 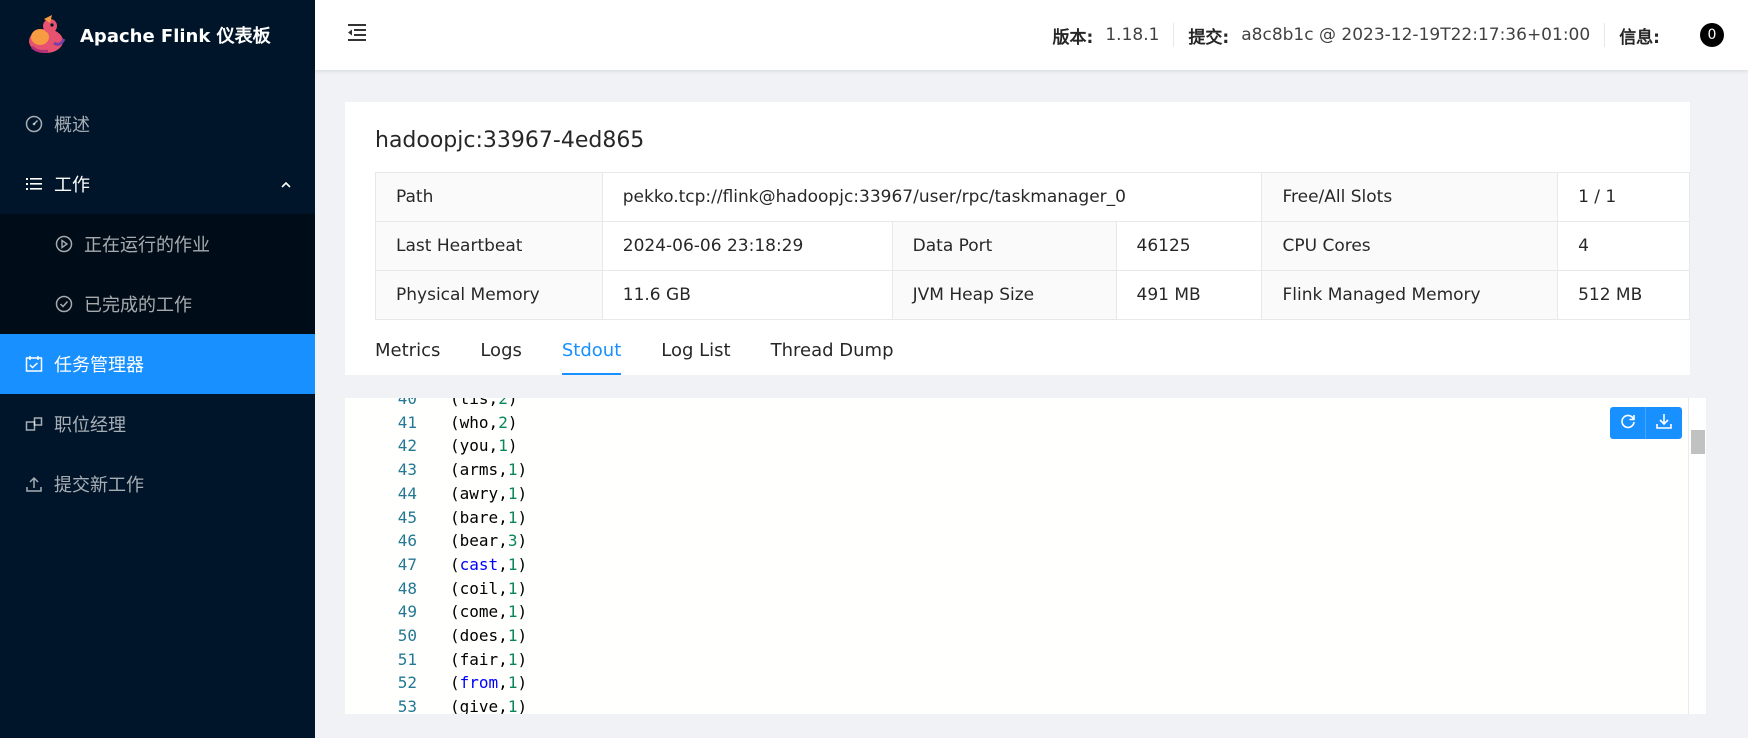 I want to click on stdout-line: 49 (come,1), so click(x=995, y=612).